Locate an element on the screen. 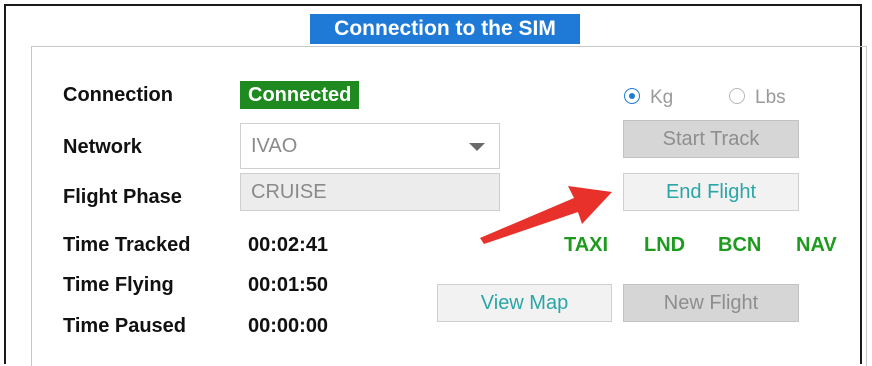  flight-phase-label: Flight Phase is located at coordinates (122, 197).